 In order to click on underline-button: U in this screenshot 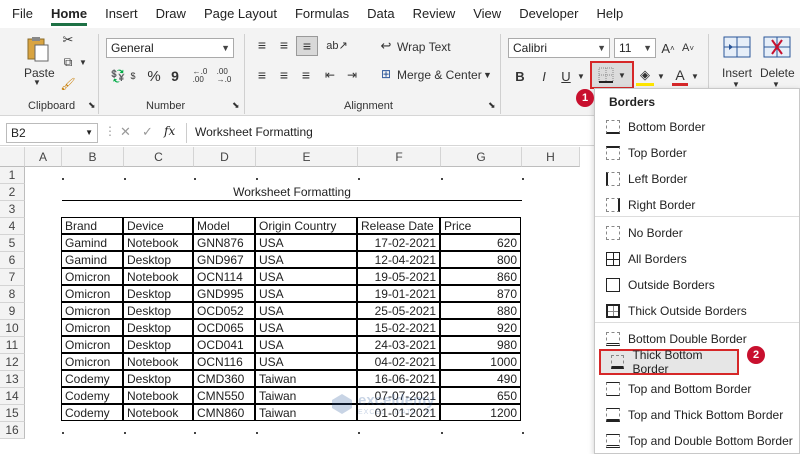, I will do `click(566, 76)`.